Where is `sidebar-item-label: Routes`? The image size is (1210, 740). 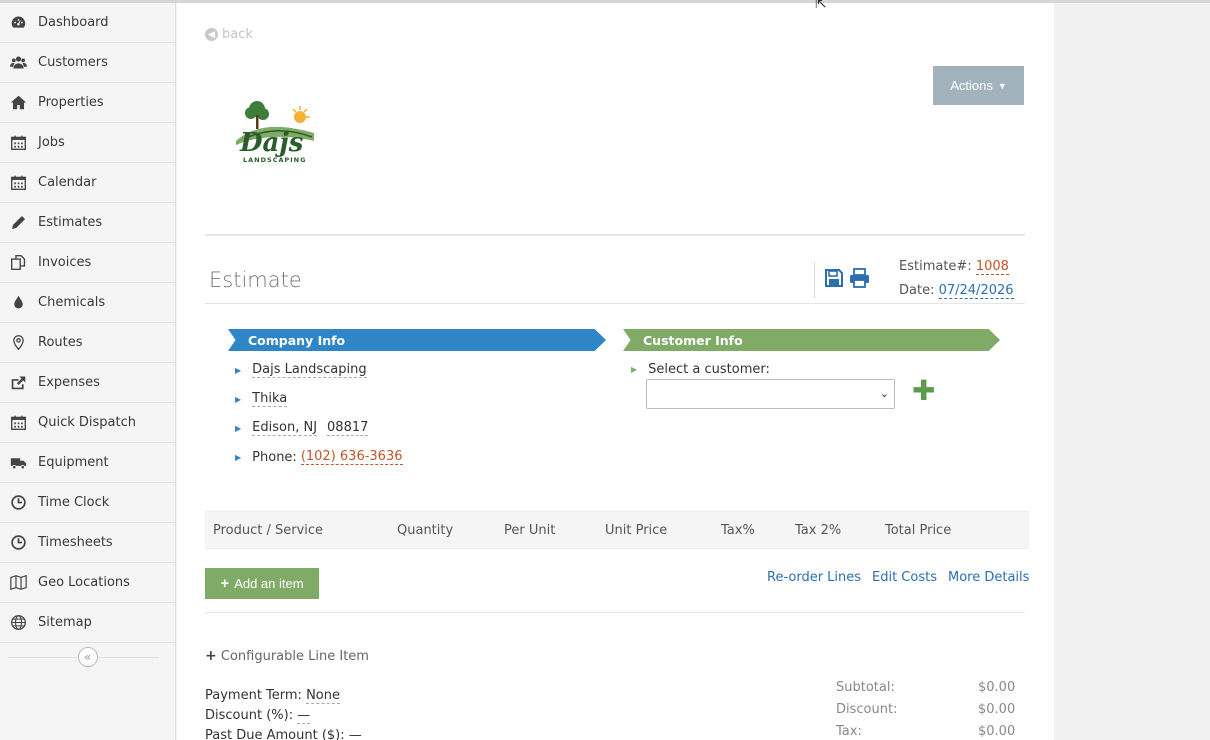 sidebar-item-label: Routes is located at coordinates (60, 342).